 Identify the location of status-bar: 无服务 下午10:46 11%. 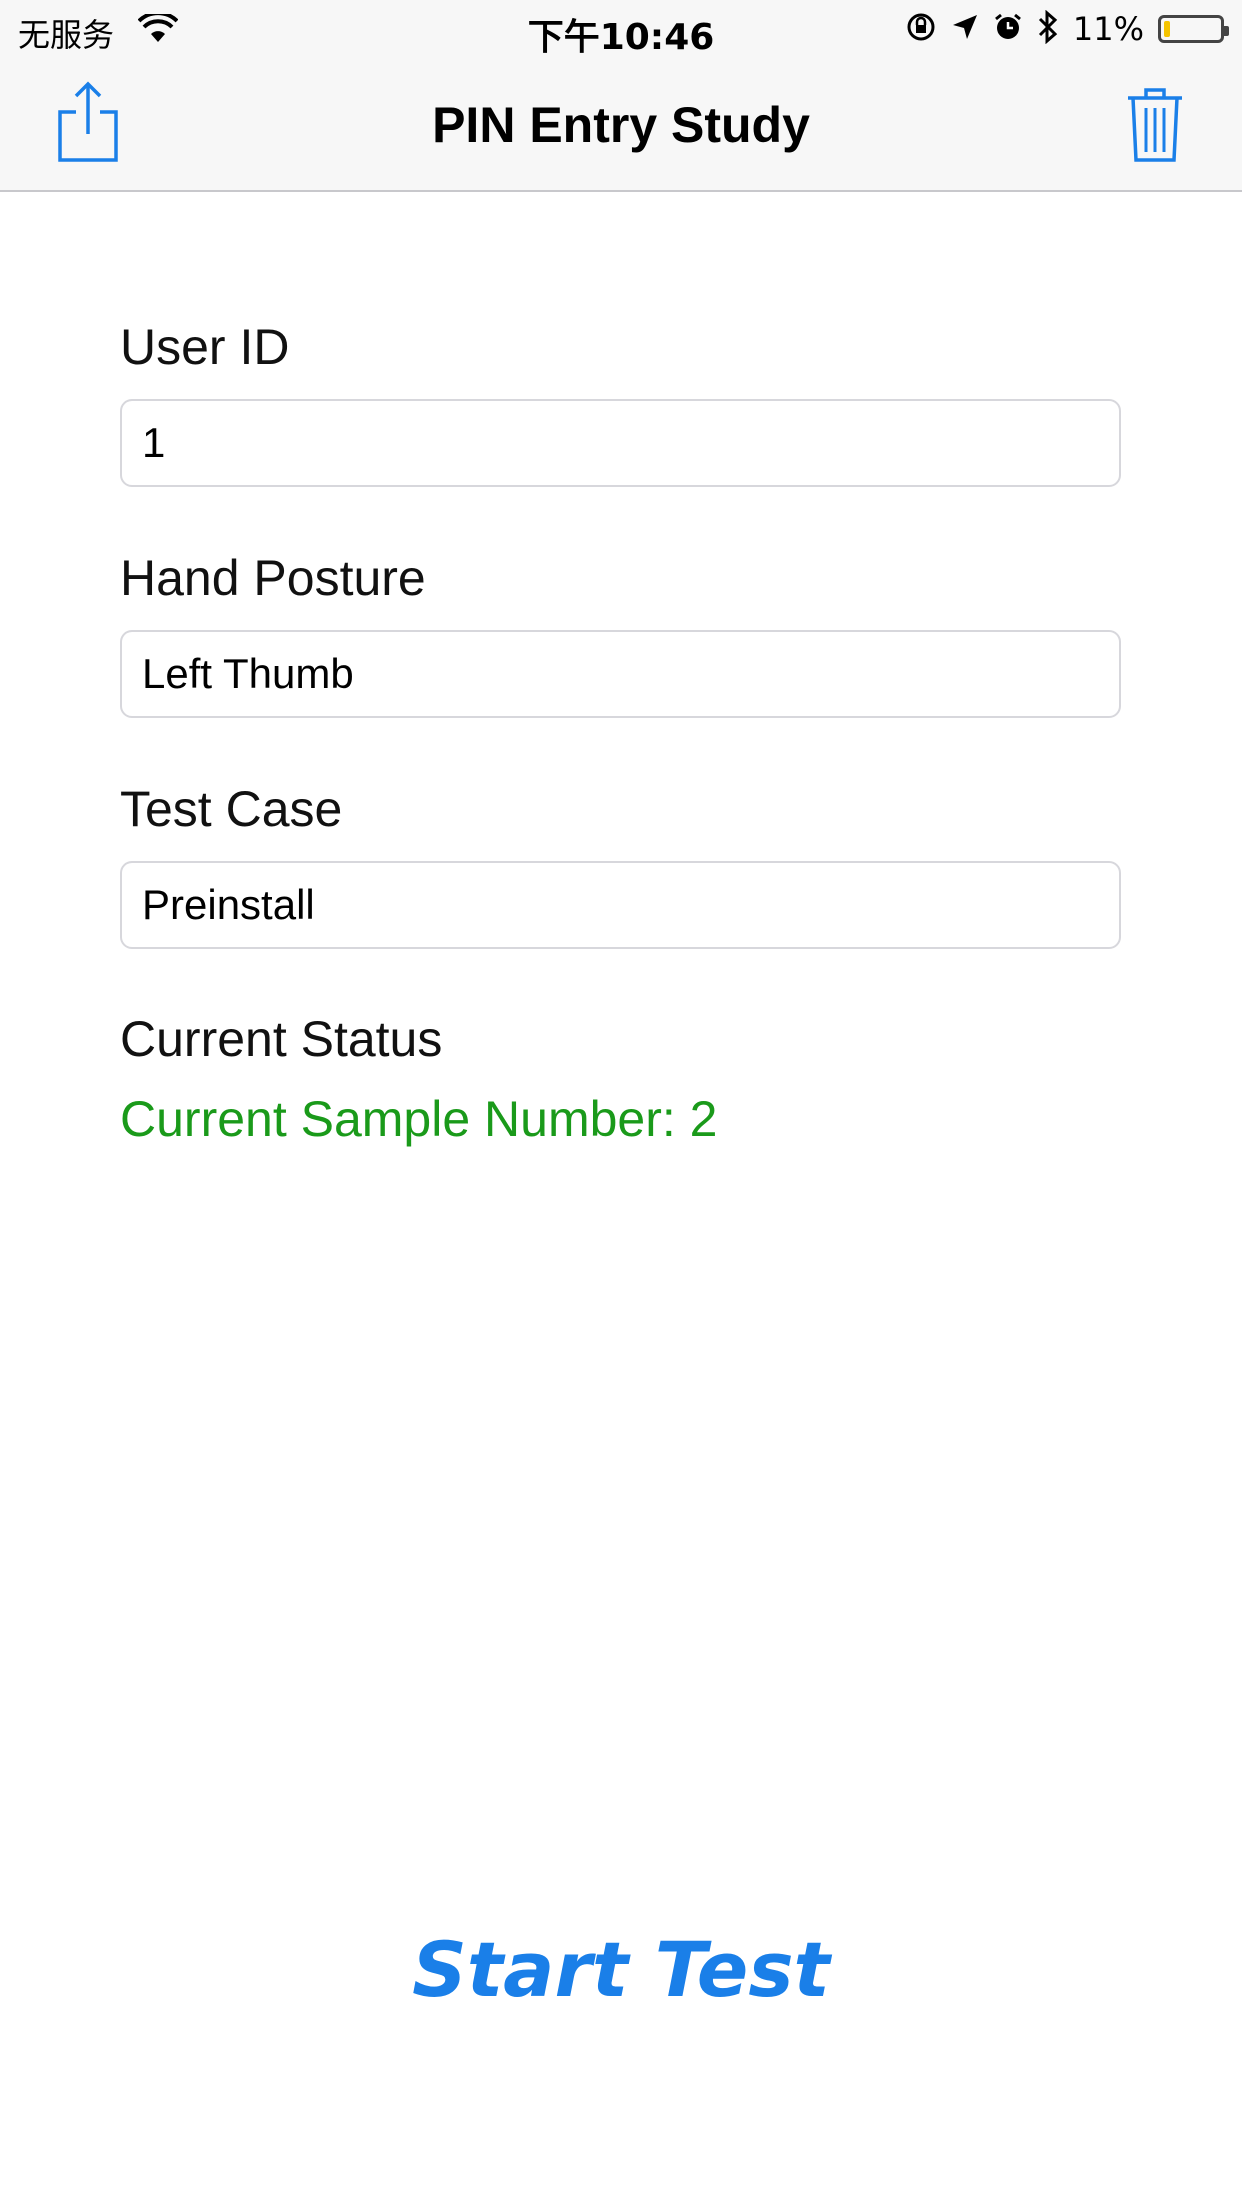
(621, 31).